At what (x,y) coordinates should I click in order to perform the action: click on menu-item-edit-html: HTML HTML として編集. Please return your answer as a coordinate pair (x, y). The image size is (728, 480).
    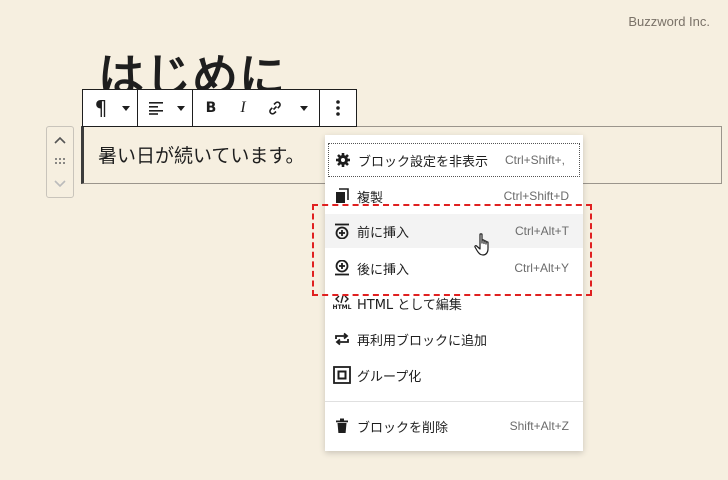
    Looking at the image, I should click on (454, 303).